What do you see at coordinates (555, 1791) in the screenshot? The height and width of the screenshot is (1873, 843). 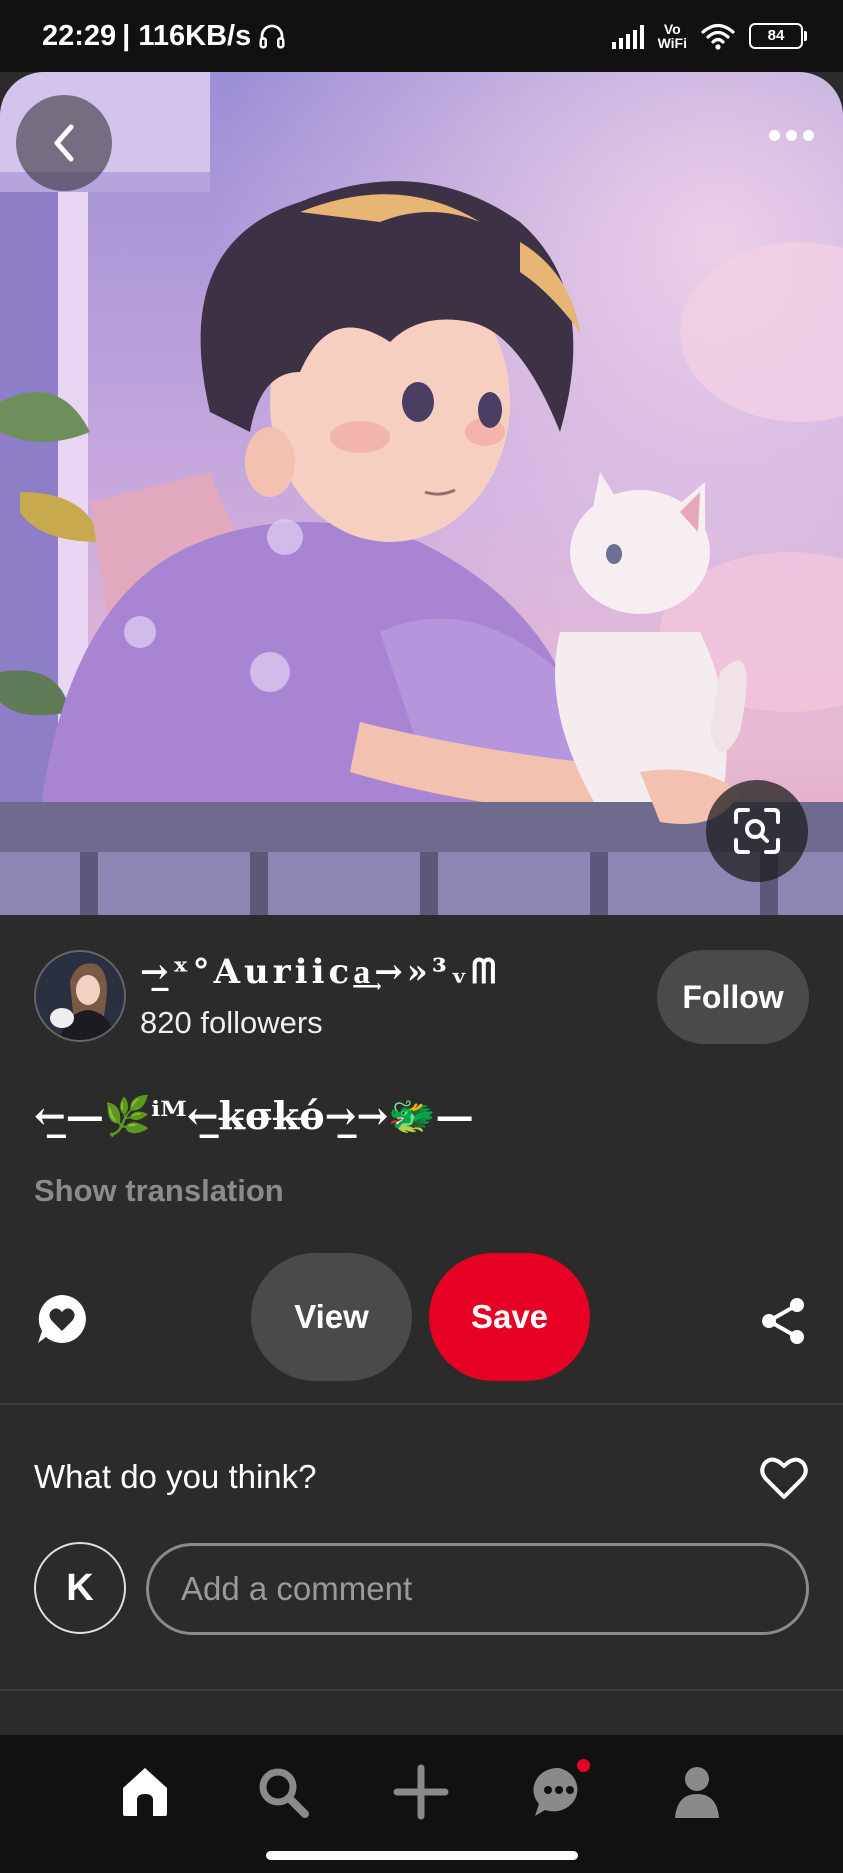 I see `messages-icon` at bounding box center [555, 1791].